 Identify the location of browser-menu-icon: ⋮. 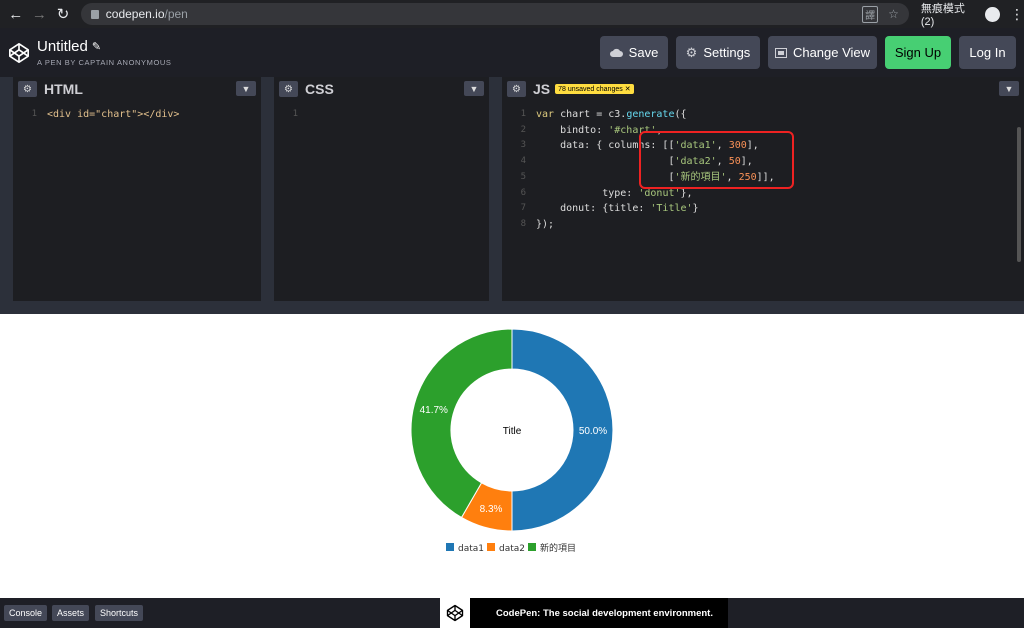
(1017, 14).